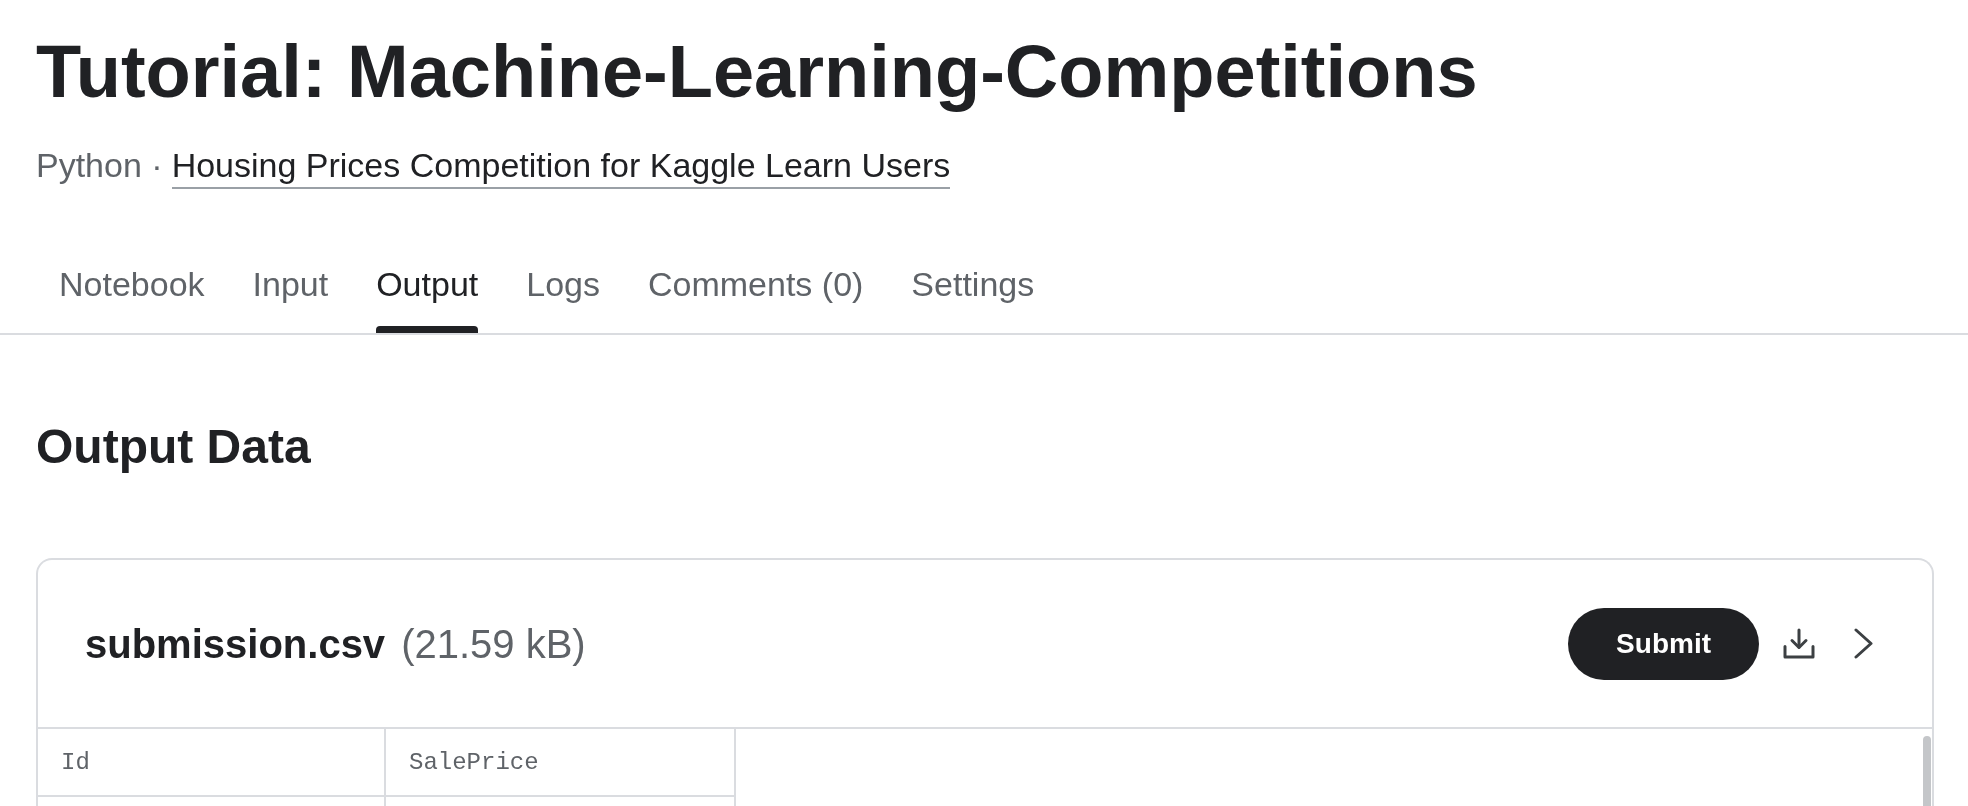 The width and height of the screenshot is (1968, 806). I want to click on tab: Settings, so click(973, 298).